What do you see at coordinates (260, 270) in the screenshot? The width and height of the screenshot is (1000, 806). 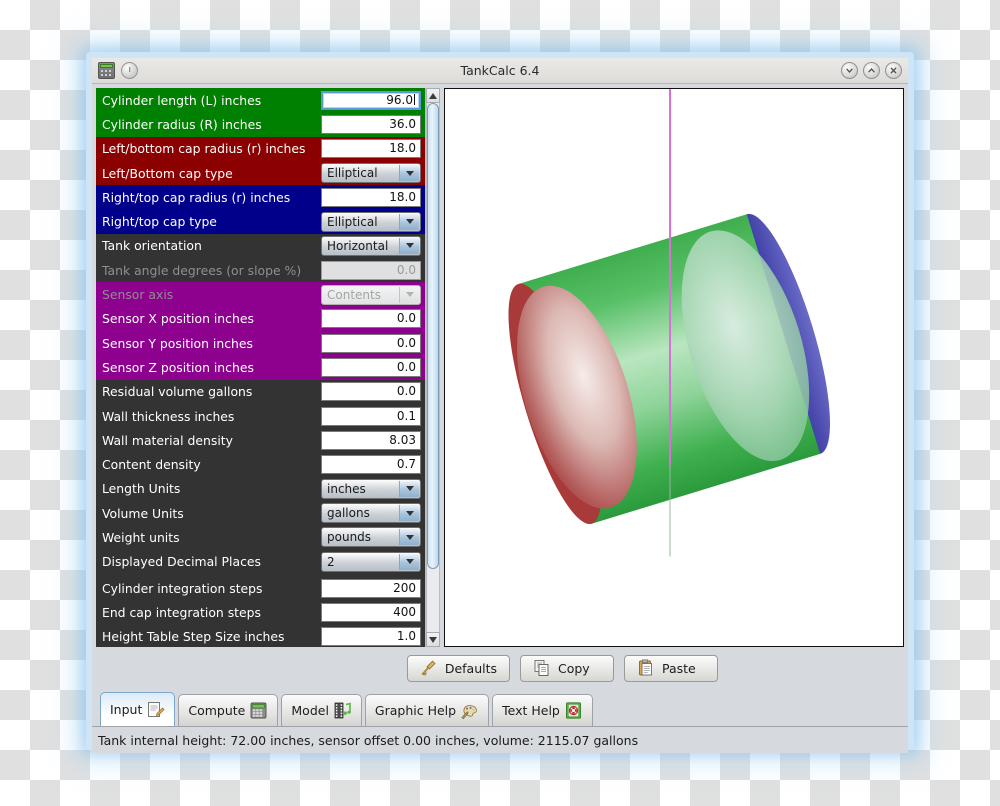 I see `parameter-row: Tank angle degrees (or slope %) 0.0` at bounding box center [260, 270].